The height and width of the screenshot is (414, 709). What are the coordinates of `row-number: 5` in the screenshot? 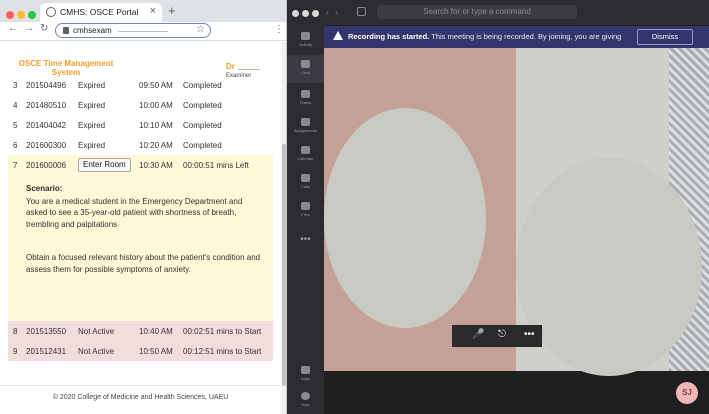 It's located at (15, 125).